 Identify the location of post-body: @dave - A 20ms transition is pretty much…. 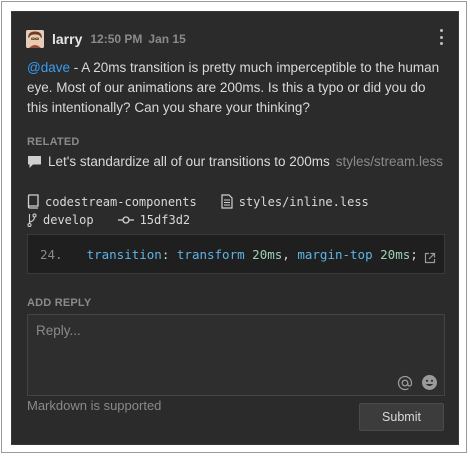
(237, 88).